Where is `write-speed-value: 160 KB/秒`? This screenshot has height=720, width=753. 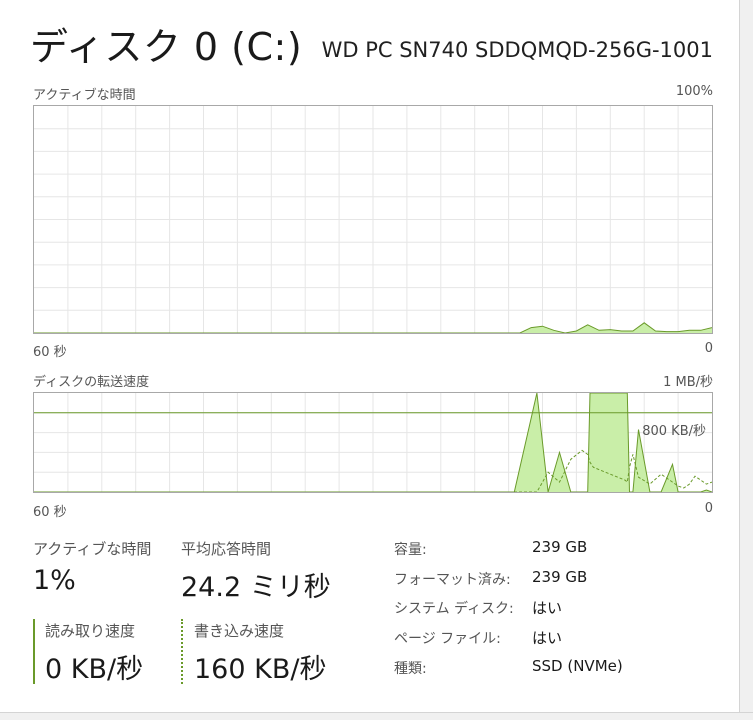
write-speed-value: 160 KB/秒 is located at coordinates (260, 669).